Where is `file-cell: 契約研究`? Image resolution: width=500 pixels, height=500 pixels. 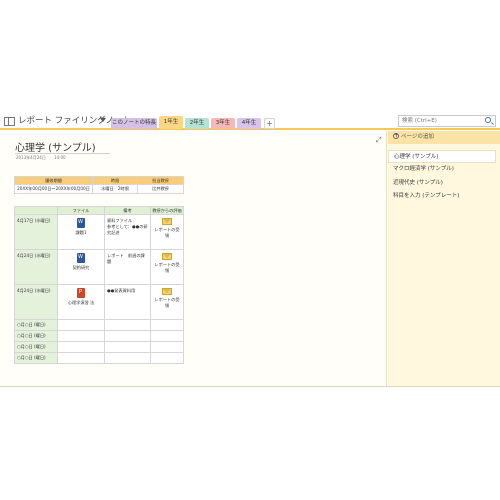
file-cell: 契約研究 is located at coordinates (81, 267).